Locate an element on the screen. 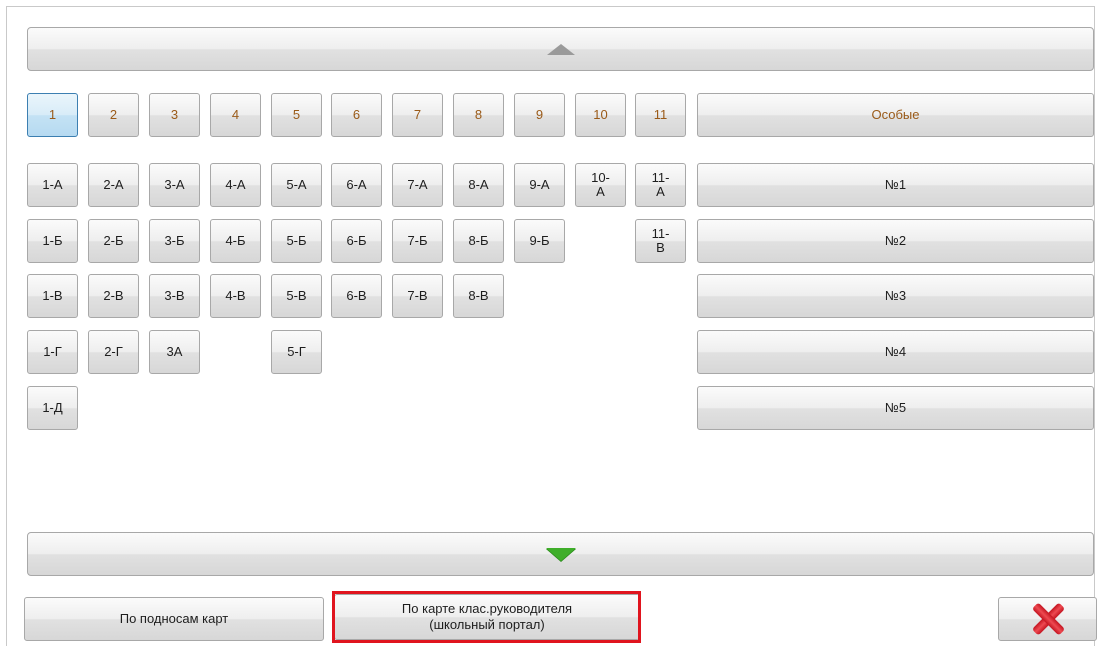  grade-tab-5: 5 is located at coordinates (296, 115).